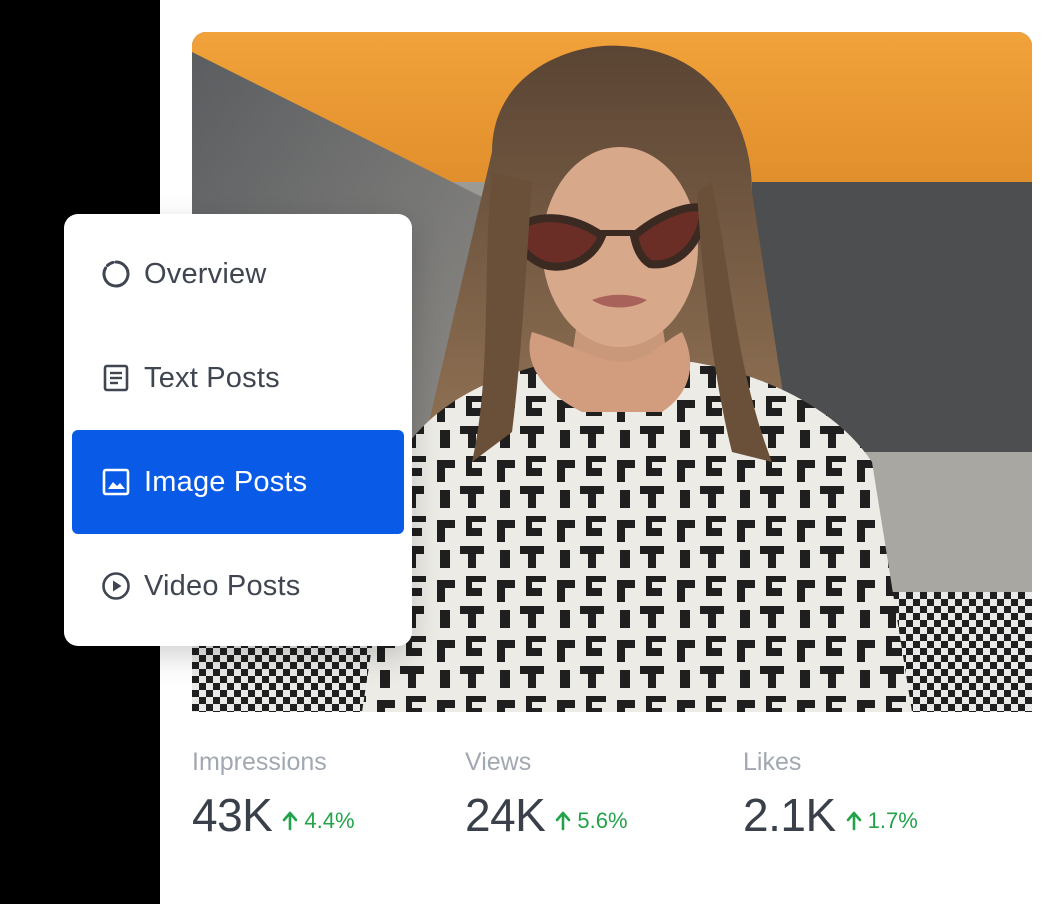 The width and height of the screenshot is (1064, 904). I want to click on stat-views: Views 24K 5.6%, so click(546, 795).